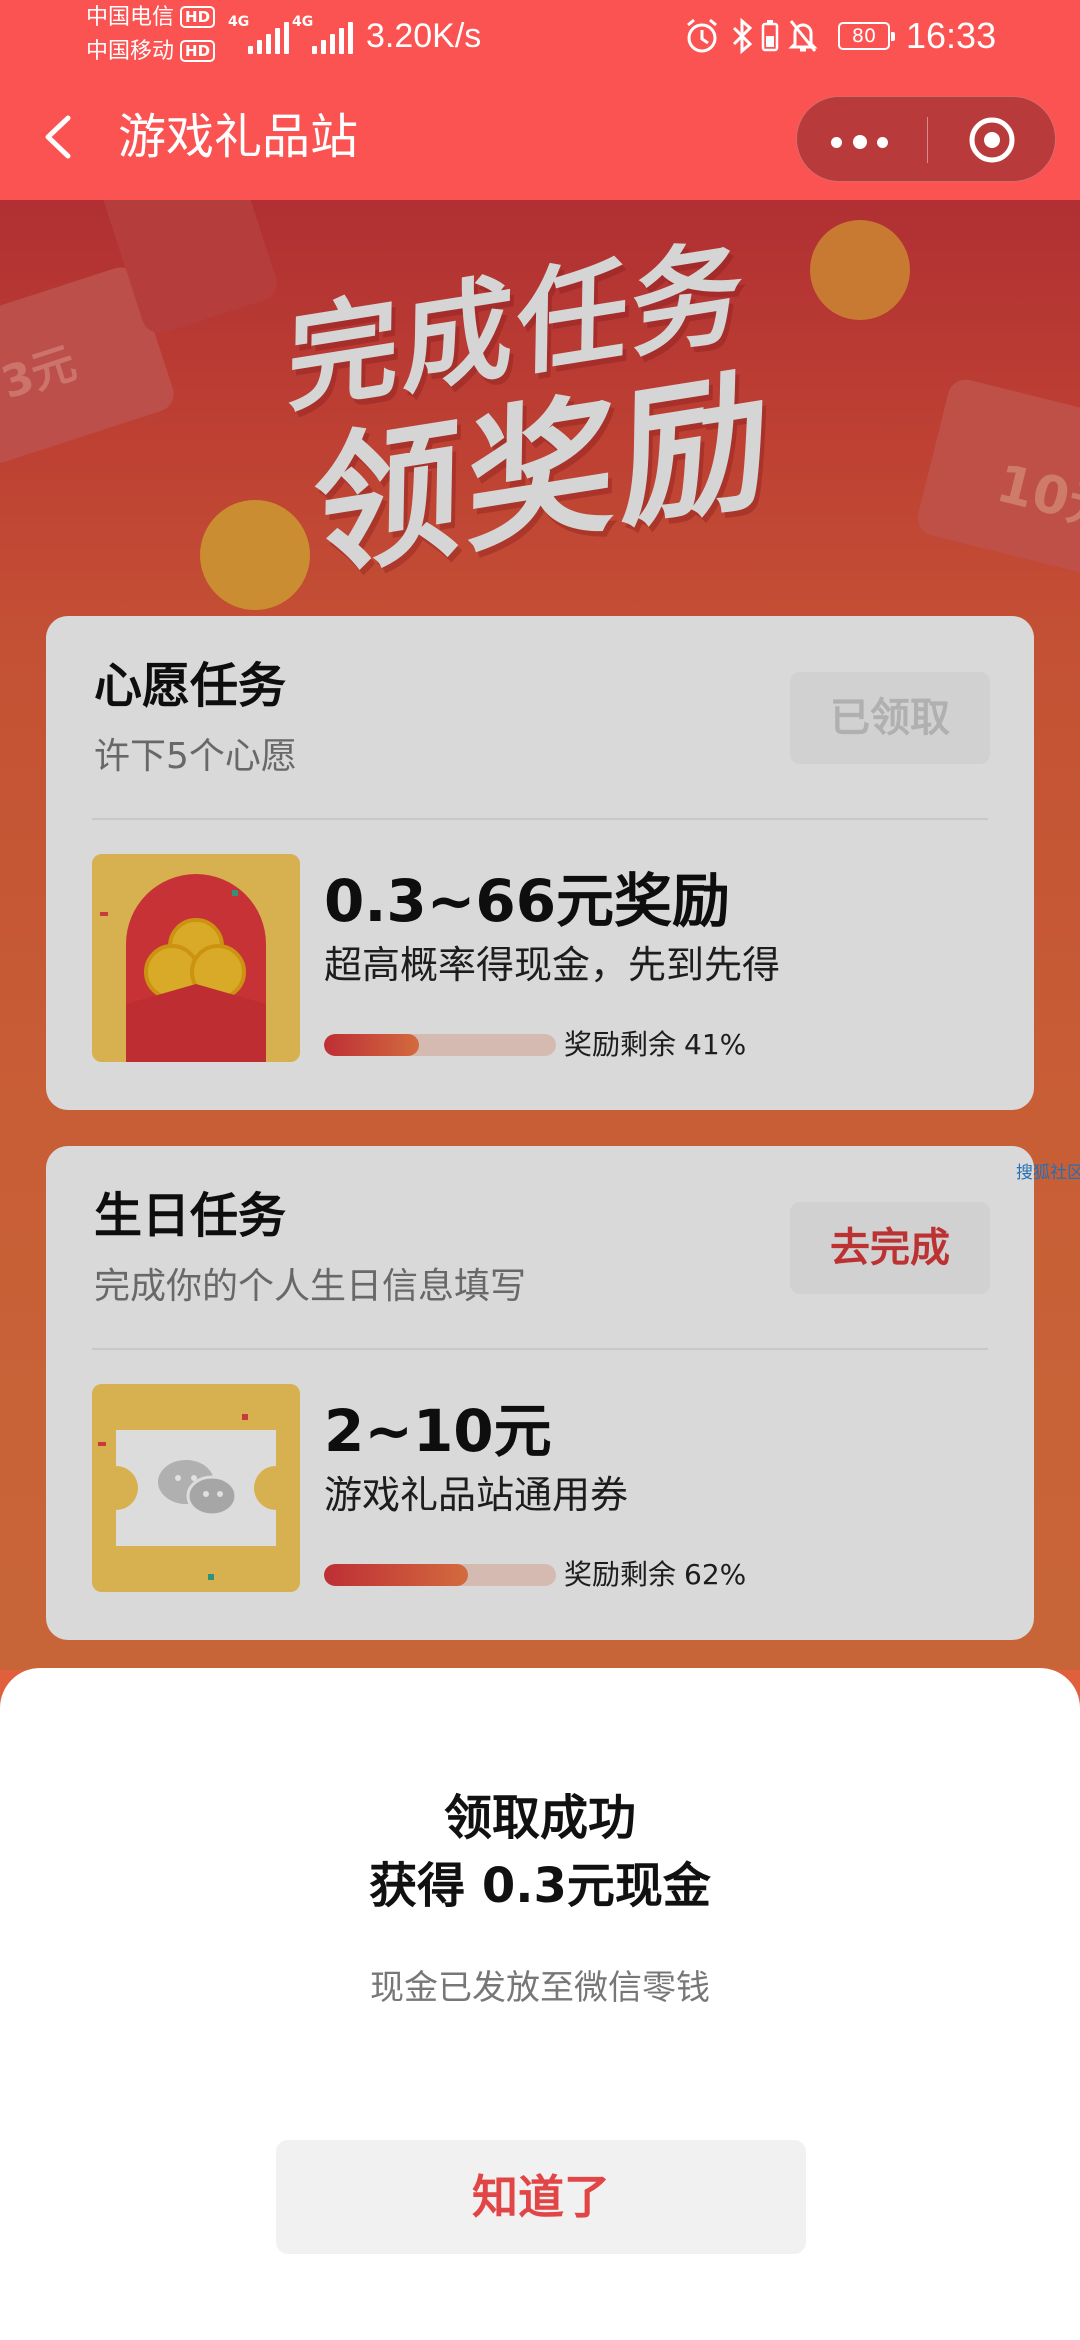  What do you see at coordinates (238, 137) in the screenshot?
I see `page-title: 游戏礼品站` at bounding box center [238, 137].